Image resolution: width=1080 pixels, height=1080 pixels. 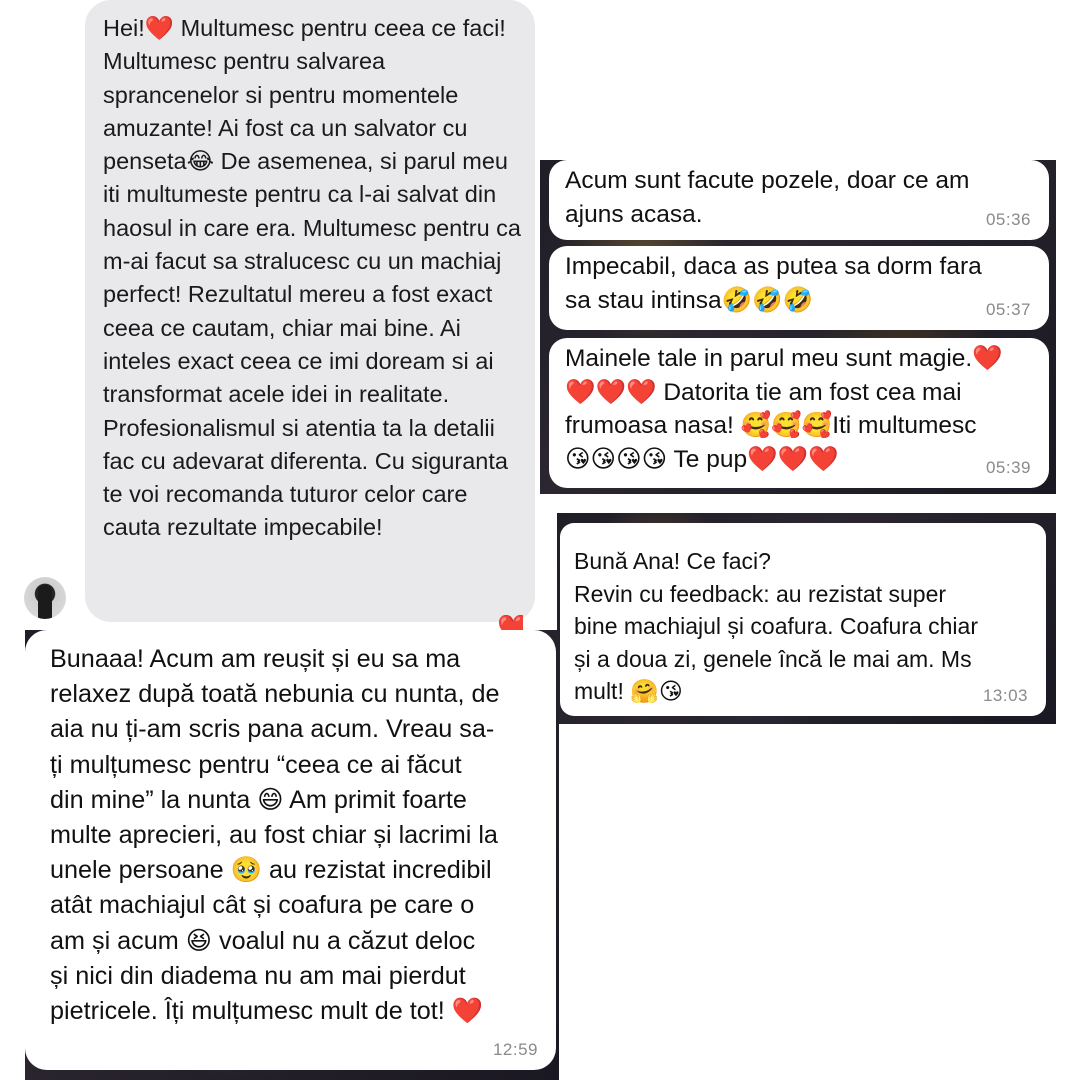 I want to click on message-time: 05:39, so click(x=1008, y=467).